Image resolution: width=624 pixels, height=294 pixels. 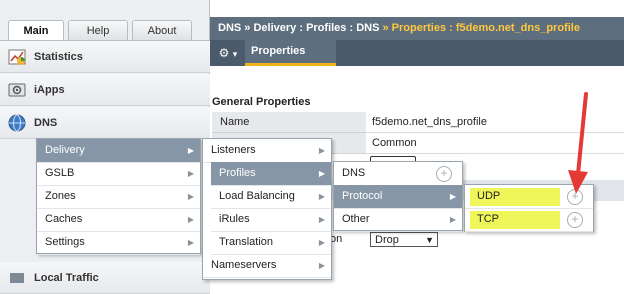 What do you see at coordinates (17, 90) in the screenshot?
I see `iapps-icon` at bounding box center [17, 90].